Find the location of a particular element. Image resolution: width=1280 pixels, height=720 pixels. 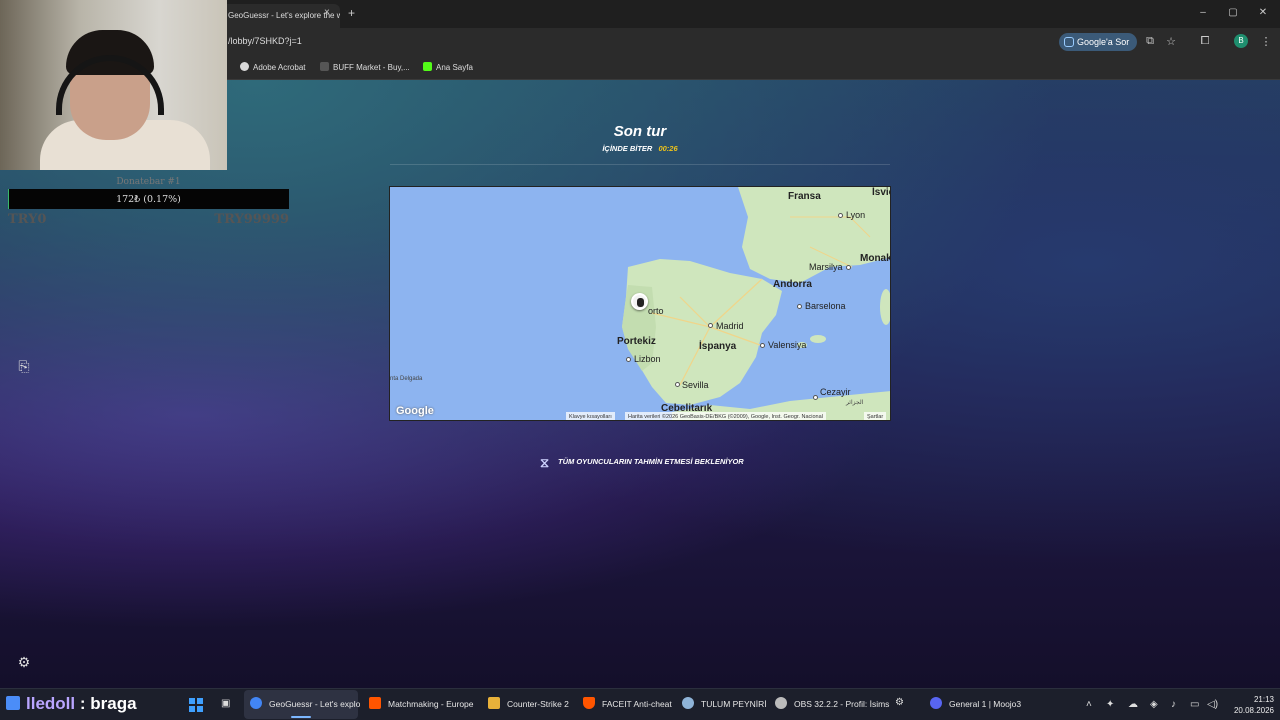

report-icon: ⎘ is located at coordinates (24, 368).